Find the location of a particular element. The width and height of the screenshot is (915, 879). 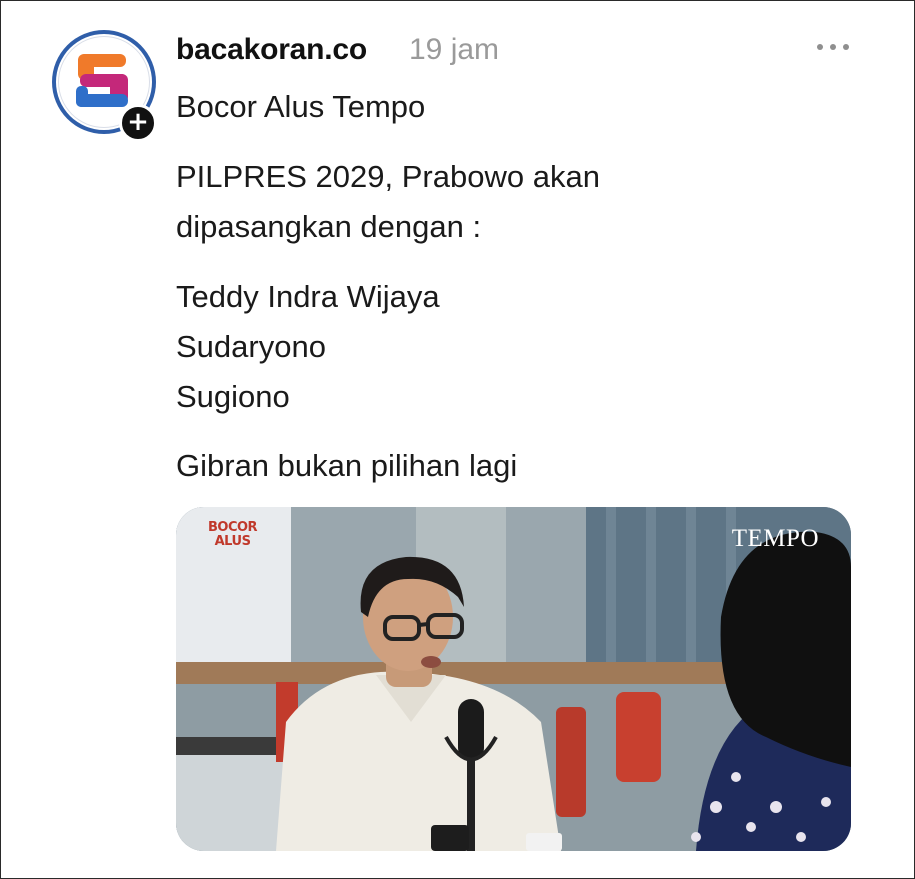

follow-button: + is located at coordinates (138, 123).